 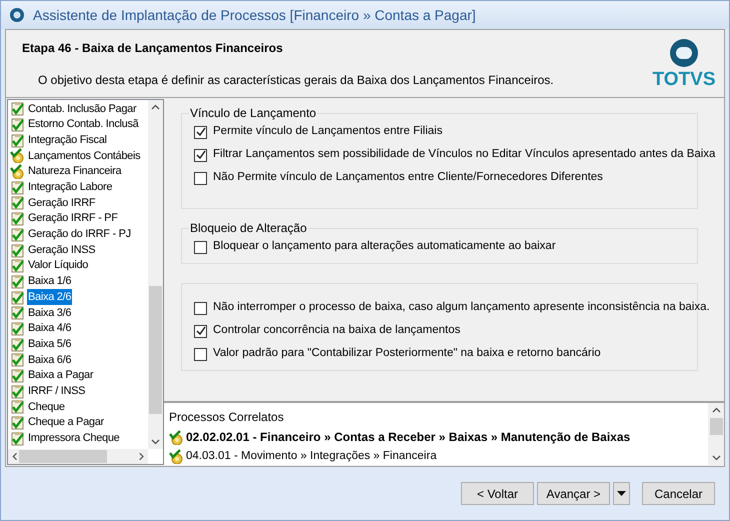 I want to click on step-item: Geração IRRF - PF, so click(x=73, y=218).